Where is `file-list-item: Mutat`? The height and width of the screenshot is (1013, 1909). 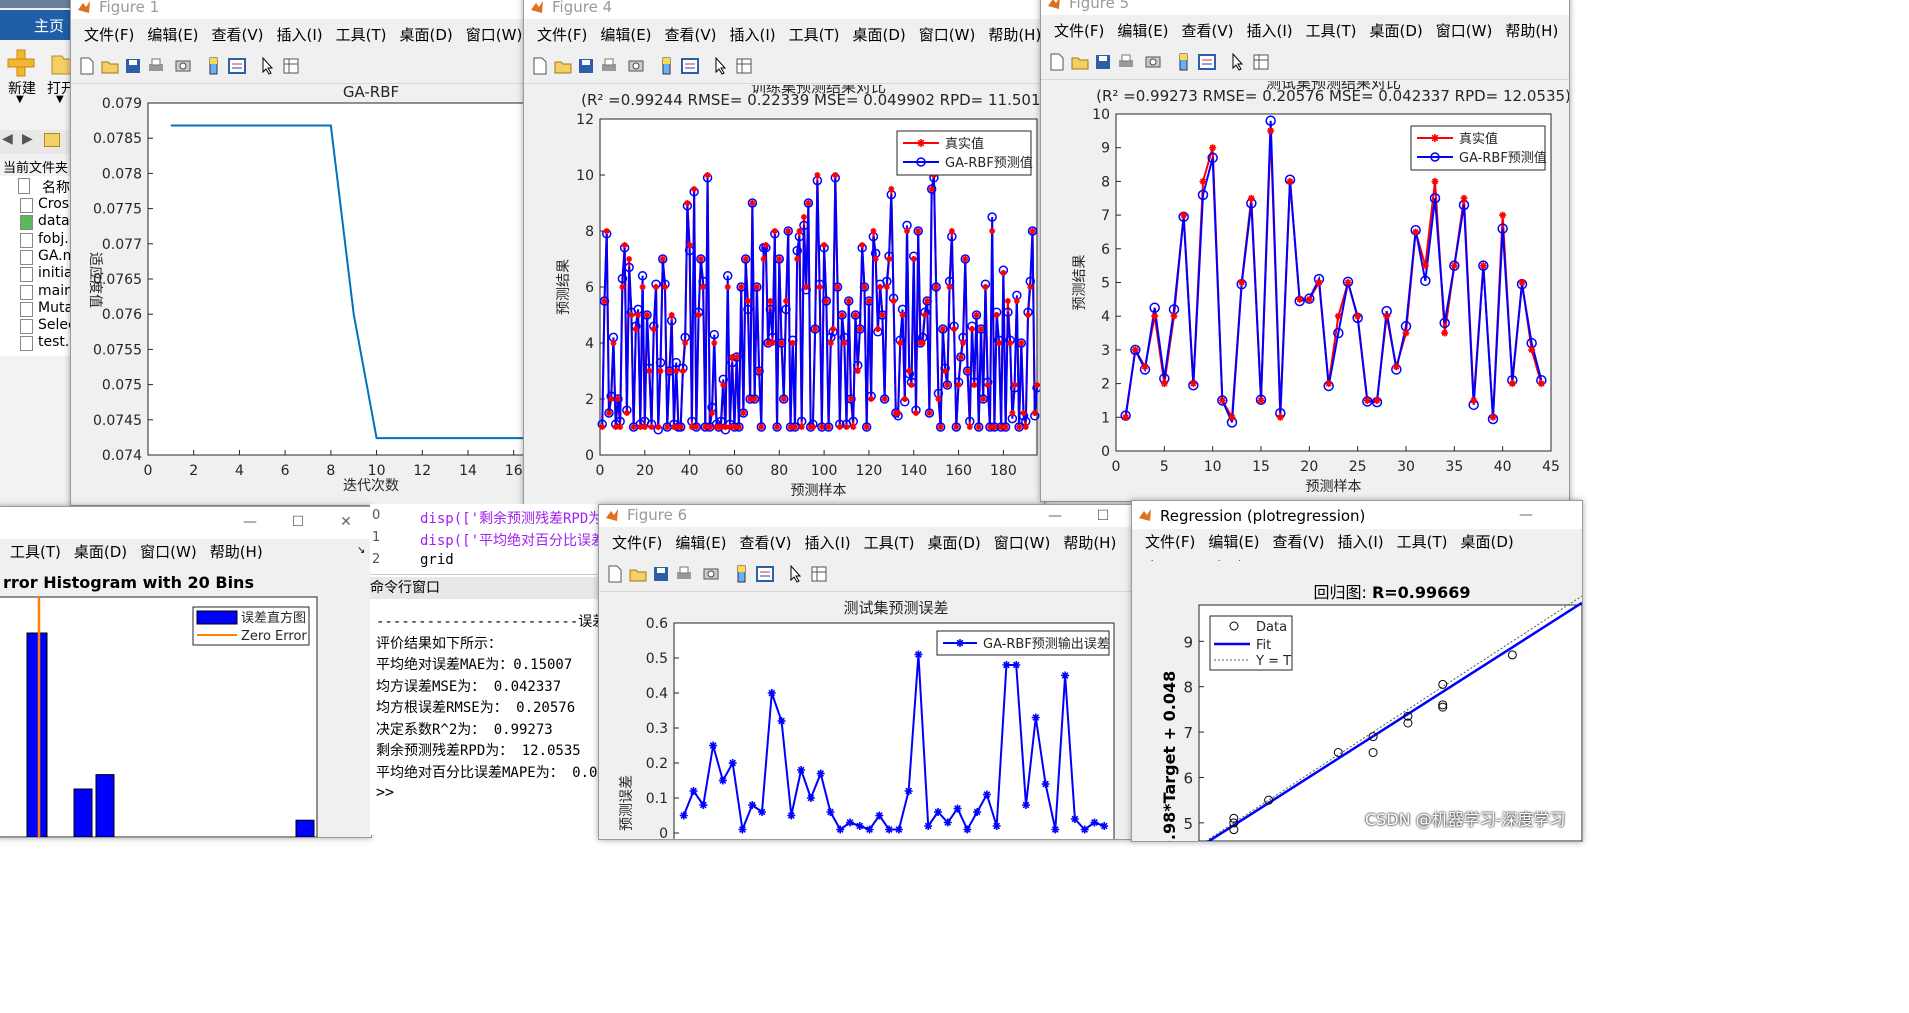 file-list-item: Mutat is located at coordinates (40, 308).